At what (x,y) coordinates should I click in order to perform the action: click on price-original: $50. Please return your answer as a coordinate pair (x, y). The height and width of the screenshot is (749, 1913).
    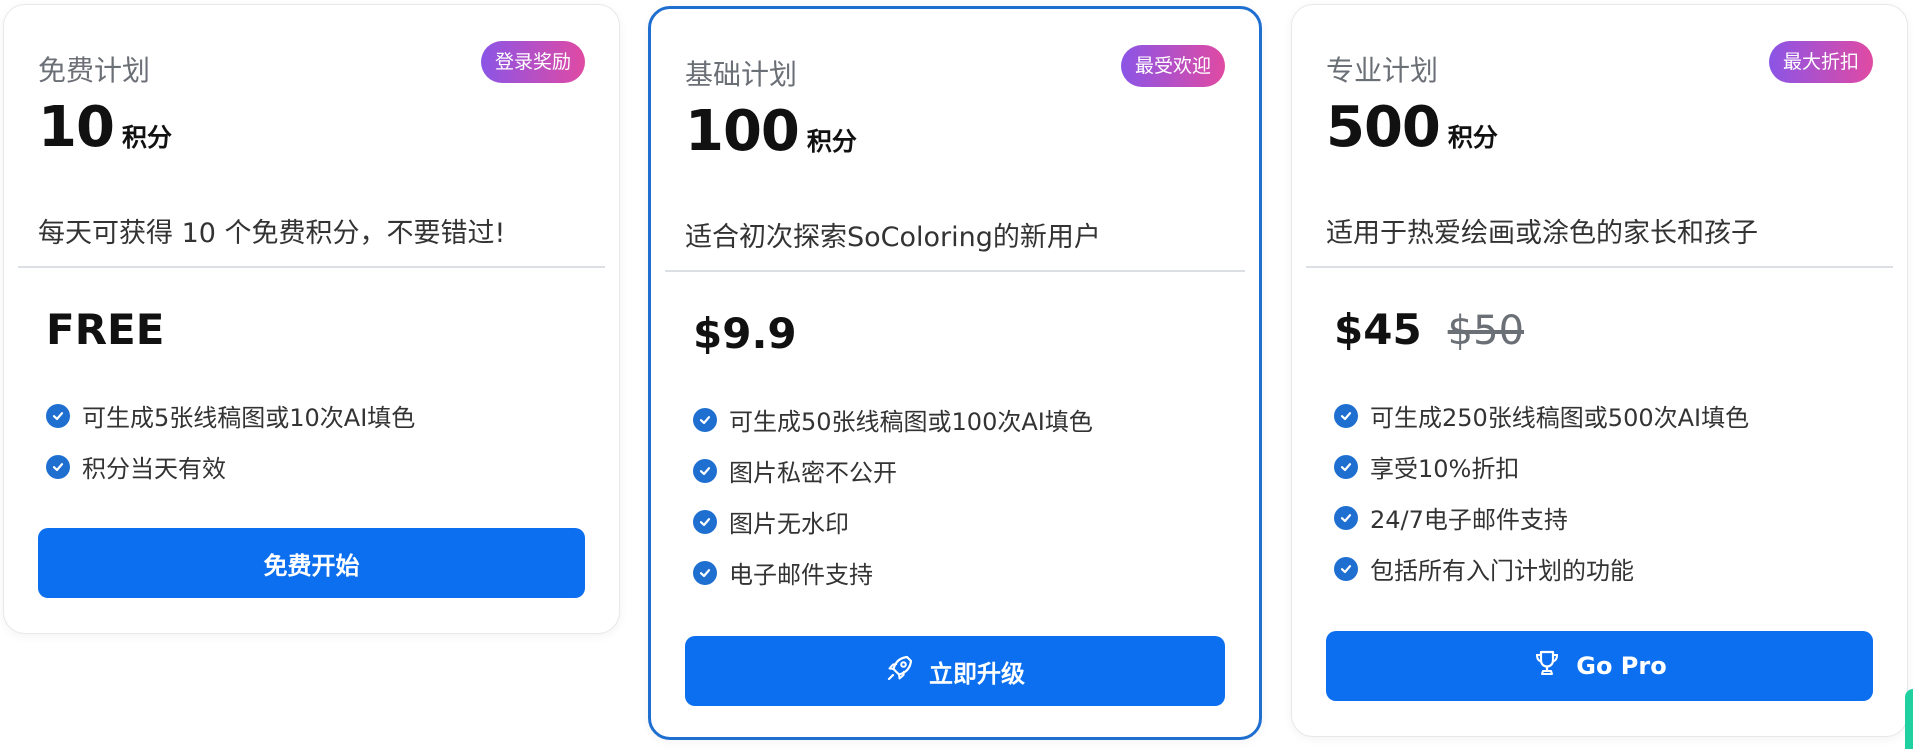
    Looking at the image, I should click on (1486, 331).